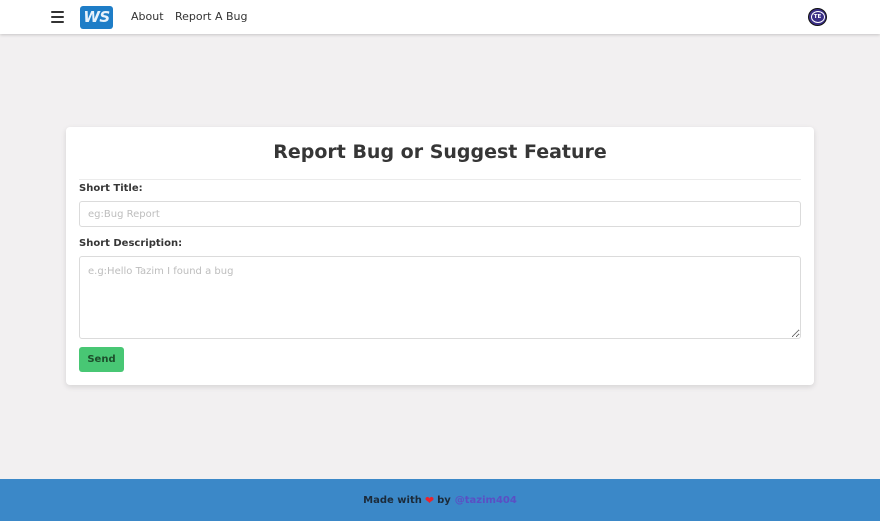 The width and height of the screenshot is (880, 521). What do you see at coordinates (429, 500) in the screenshot?
I see `heart-icon: ❤` at bounding box center [429, 500].